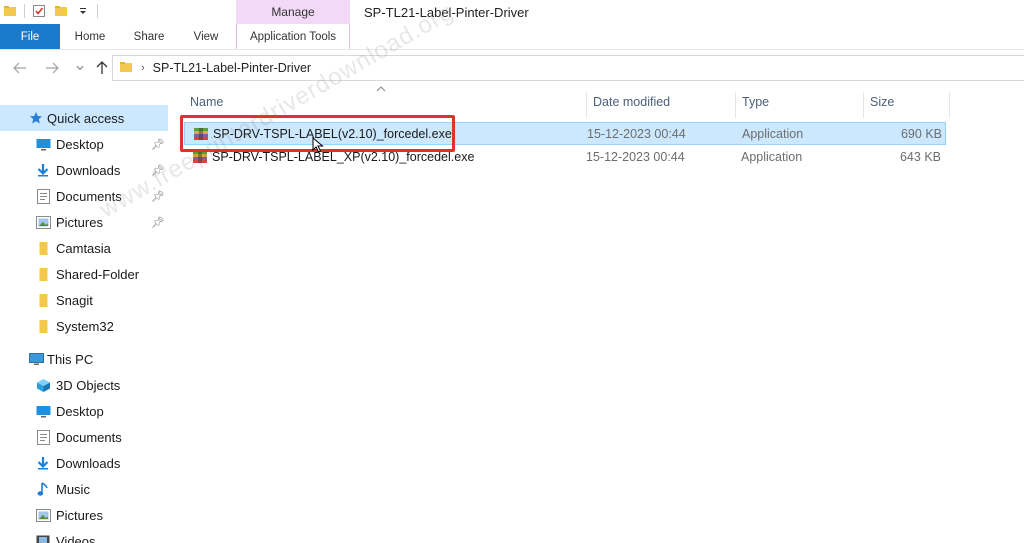 The image size is (1024, 543). Describe the element at coordinates (74, 300) in the screenshot. I see `nav-label: Snagit` at that location.